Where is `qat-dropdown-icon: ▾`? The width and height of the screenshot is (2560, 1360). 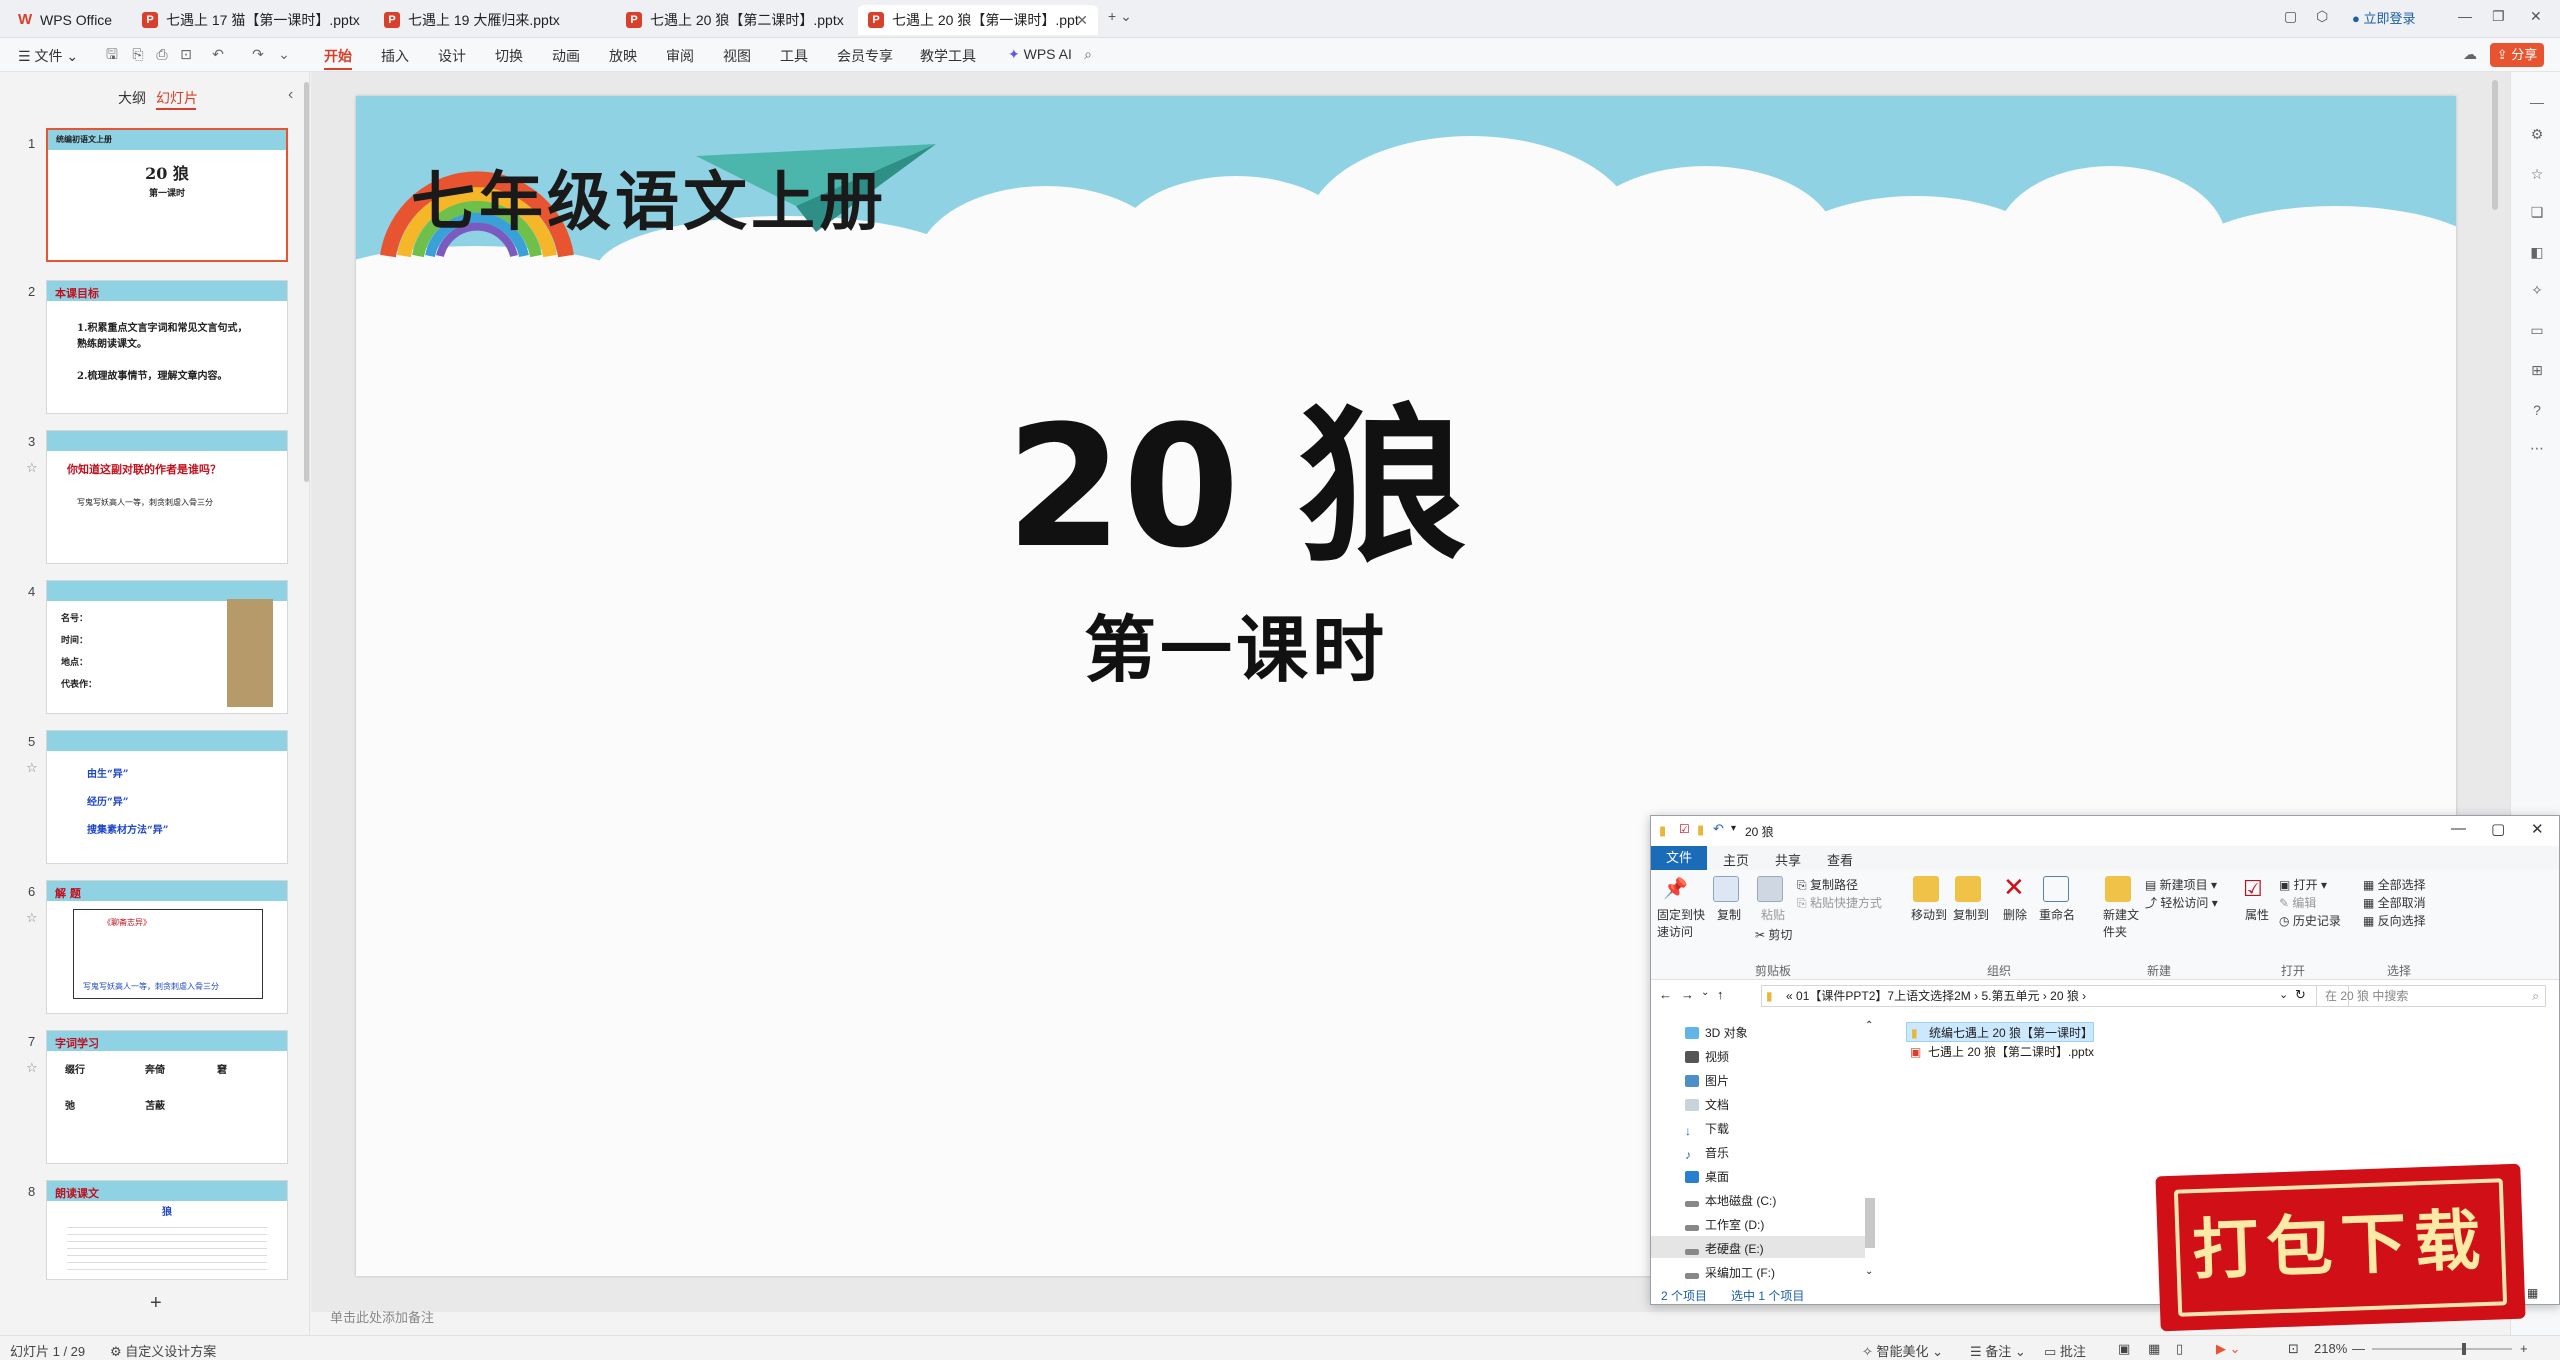
qat-dropdown-icon: ▾ is located at coordinates (1733, 828).